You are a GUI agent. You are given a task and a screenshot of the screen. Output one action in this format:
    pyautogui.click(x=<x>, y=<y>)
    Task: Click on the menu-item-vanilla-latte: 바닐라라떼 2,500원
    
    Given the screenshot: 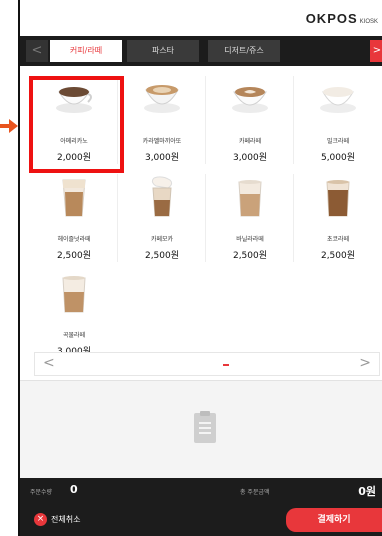 What is the action you would take?
    pyautogui.click(x=250, y=217)
    